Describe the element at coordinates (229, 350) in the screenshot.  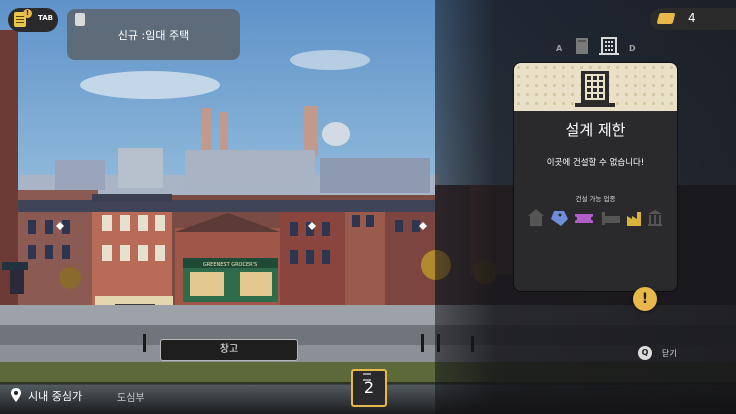
I see `storage-button: 창고` at that location.